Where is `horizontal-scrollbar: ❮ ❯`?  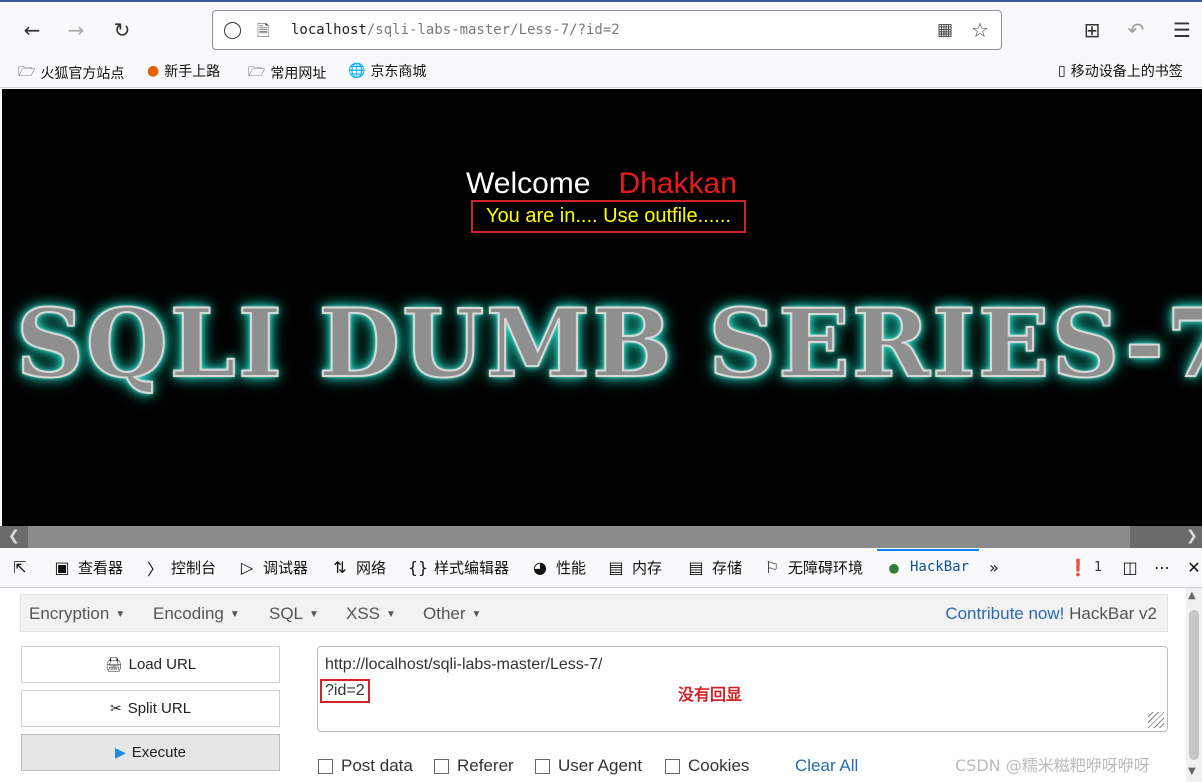 horizontal-scrollbar: ❮ ❯ is located at coordinates (601, 537).